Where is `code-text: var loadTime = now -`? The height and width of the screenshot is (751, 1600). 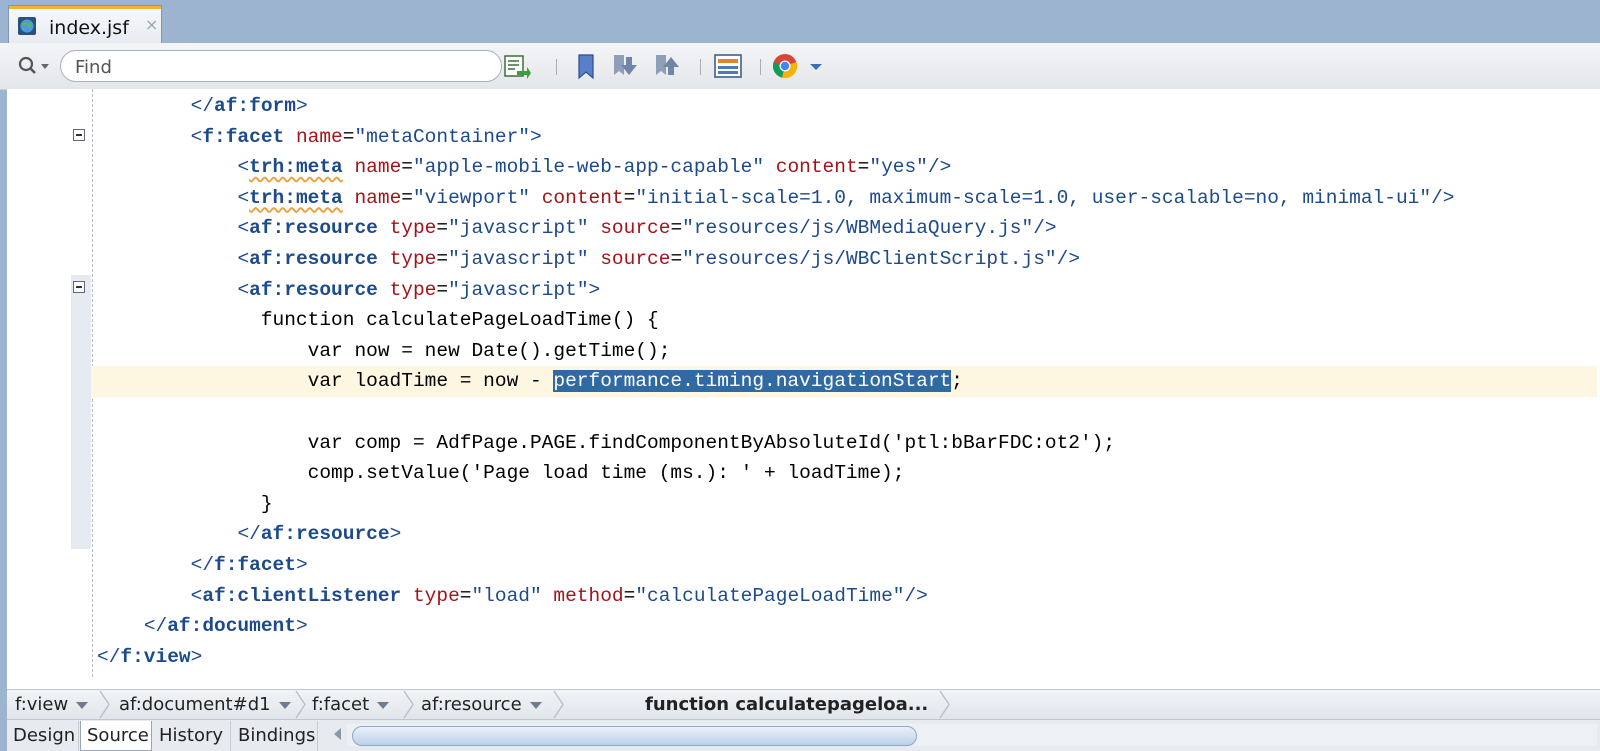 code-text: var loadTime = now - is located at coordinates (430, 381).